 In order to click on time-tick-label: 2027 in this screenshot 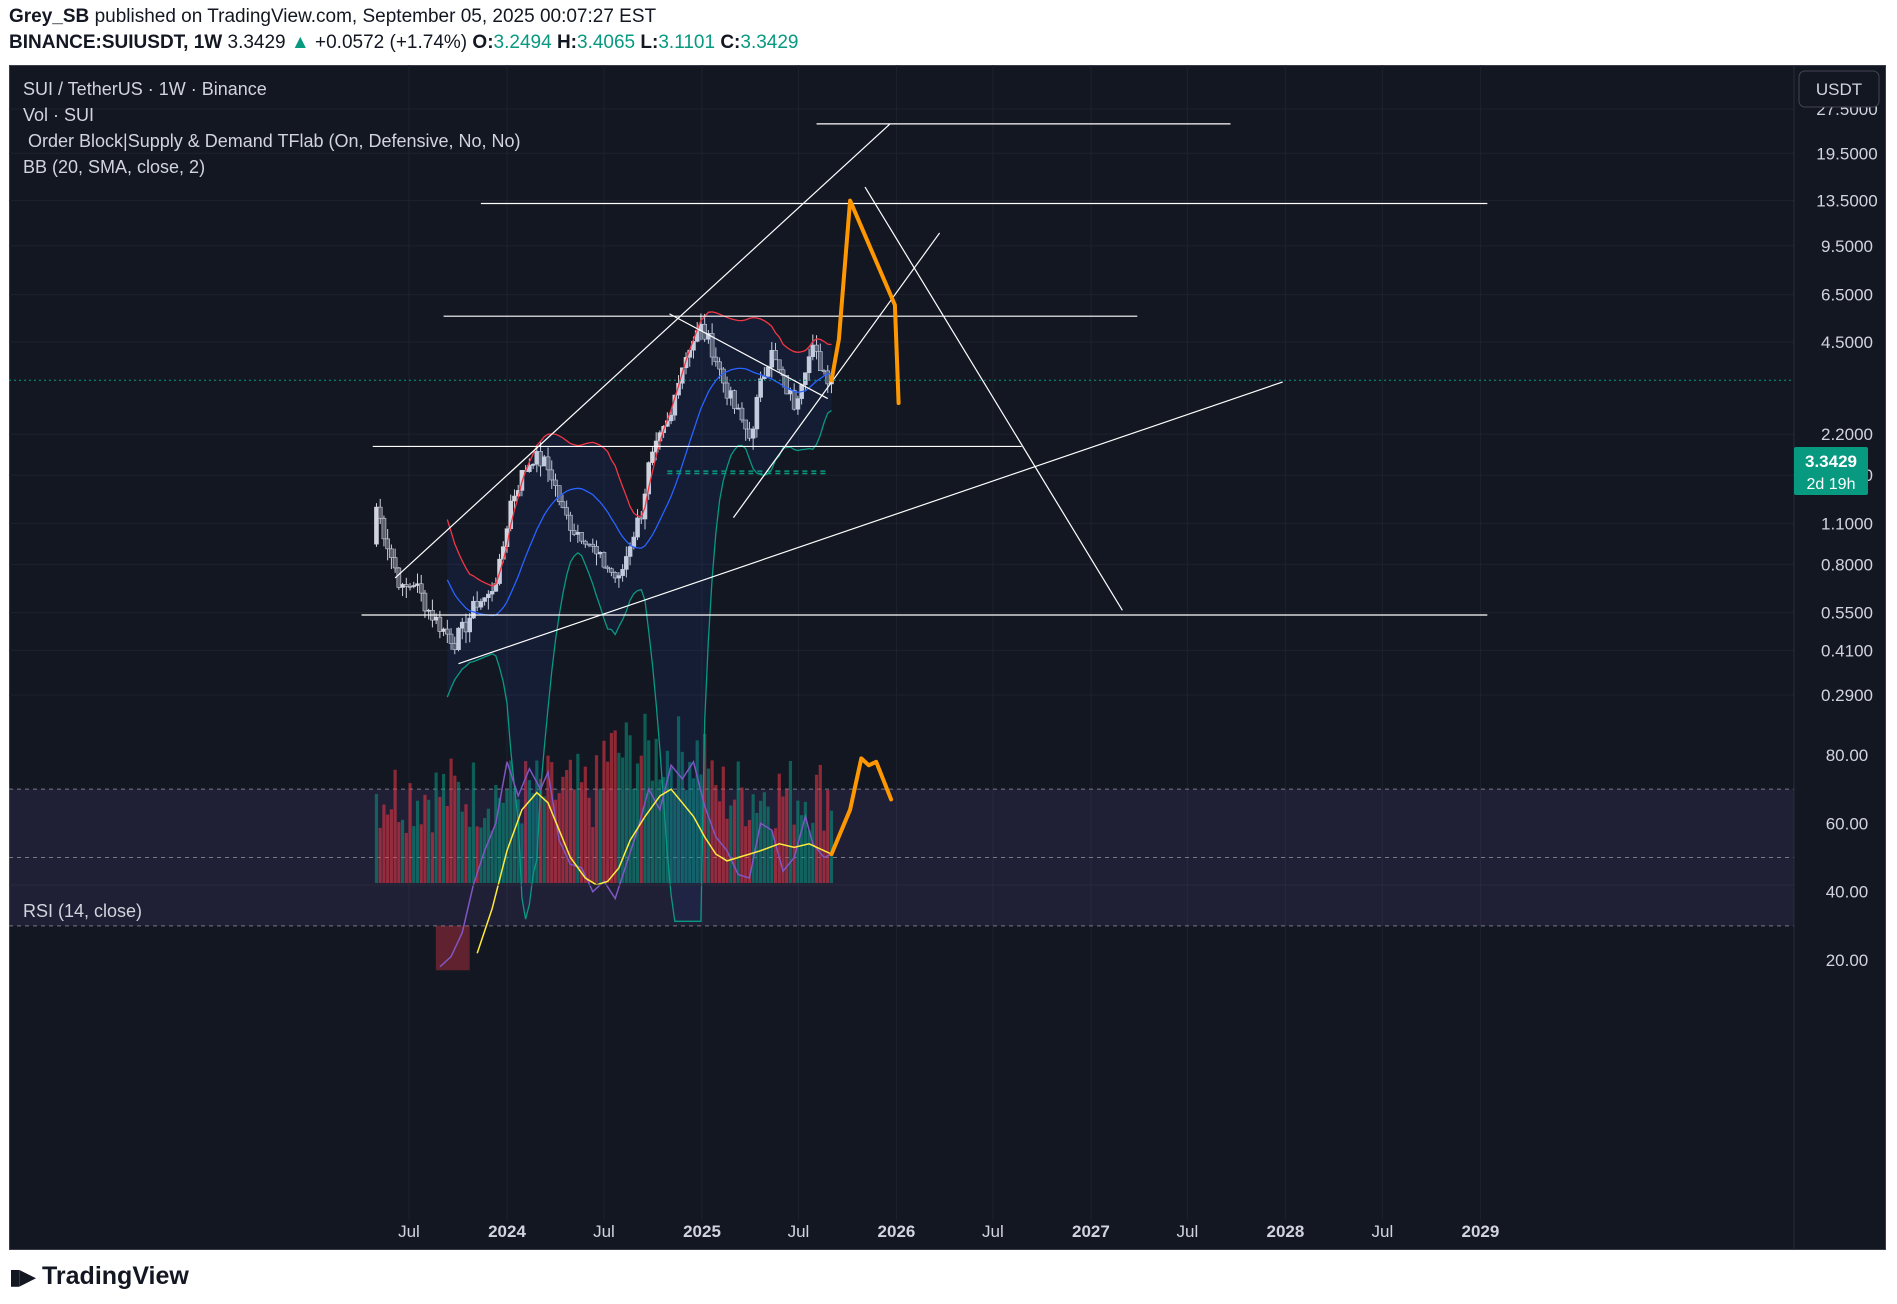, I will do `click(1091, 1231)`.